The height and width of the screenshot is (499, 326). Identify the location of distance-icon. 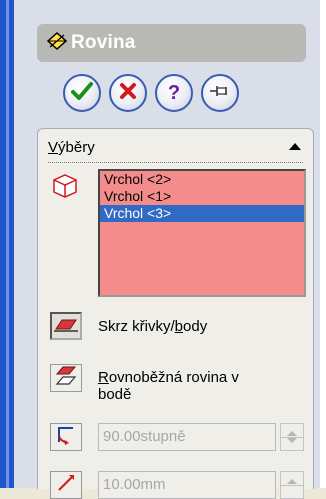
(66, 485).